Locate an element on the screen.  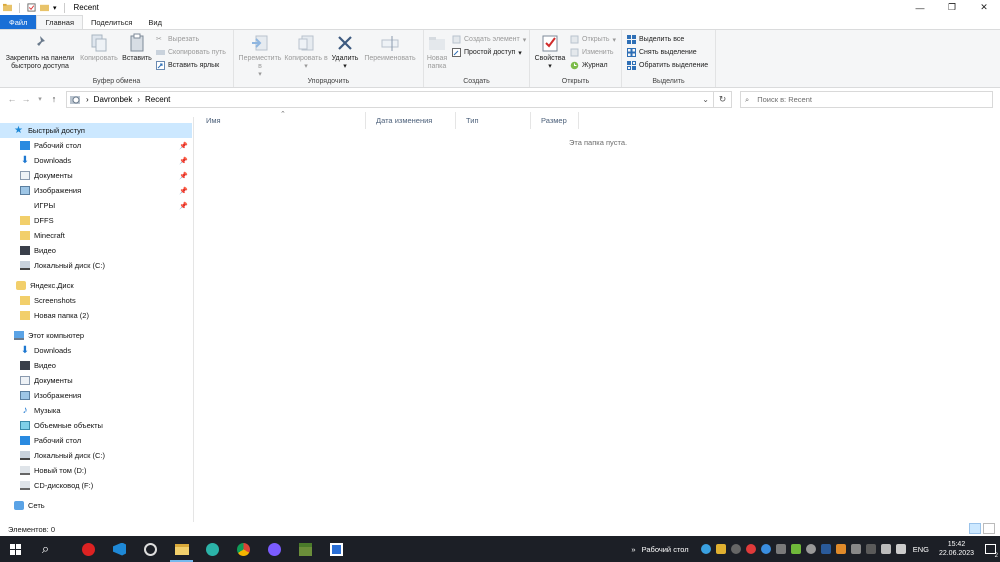
new-item-button: Создать элемент ▾ is located at coordinates (489, 39).